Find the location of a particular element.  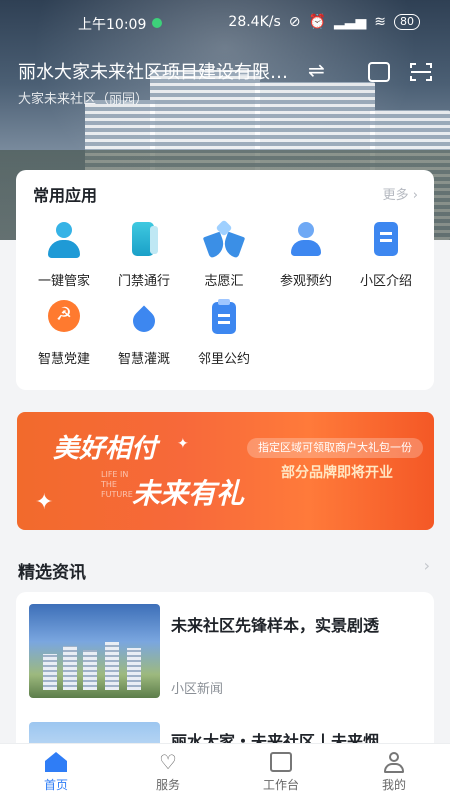

app-label: 智慧灌溉 is located at coordinates (143, 359).